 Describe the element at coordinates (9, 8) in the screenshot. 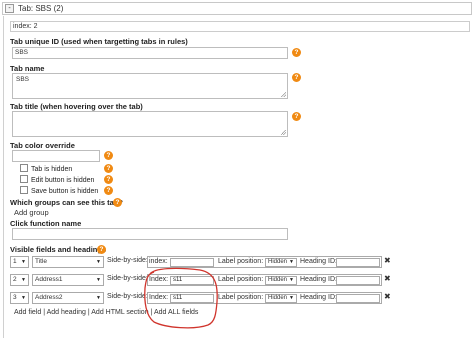

I see `collapse-toggle-icon: -` at that location.